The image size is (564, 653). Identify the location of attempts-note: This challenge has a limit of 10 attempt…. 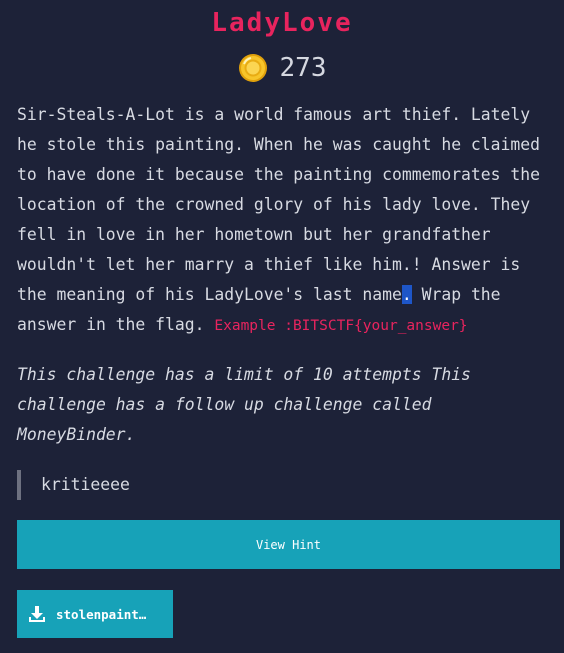
(244, 404).